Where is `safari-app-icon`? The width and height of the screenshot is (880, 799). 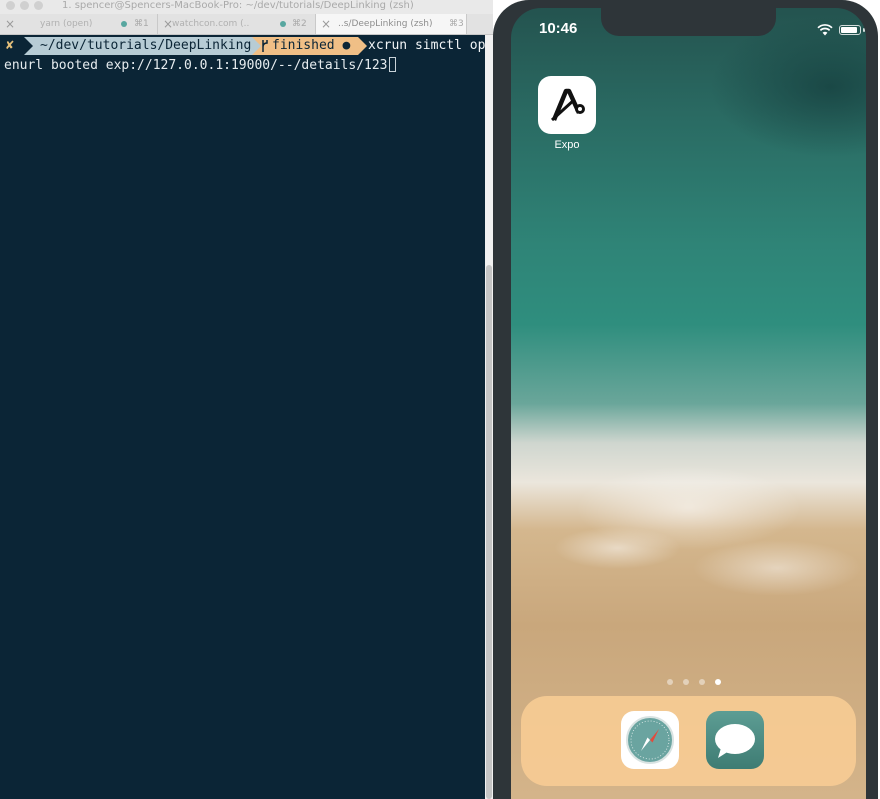 safari-app-icon is located at coordinates (650, 740).